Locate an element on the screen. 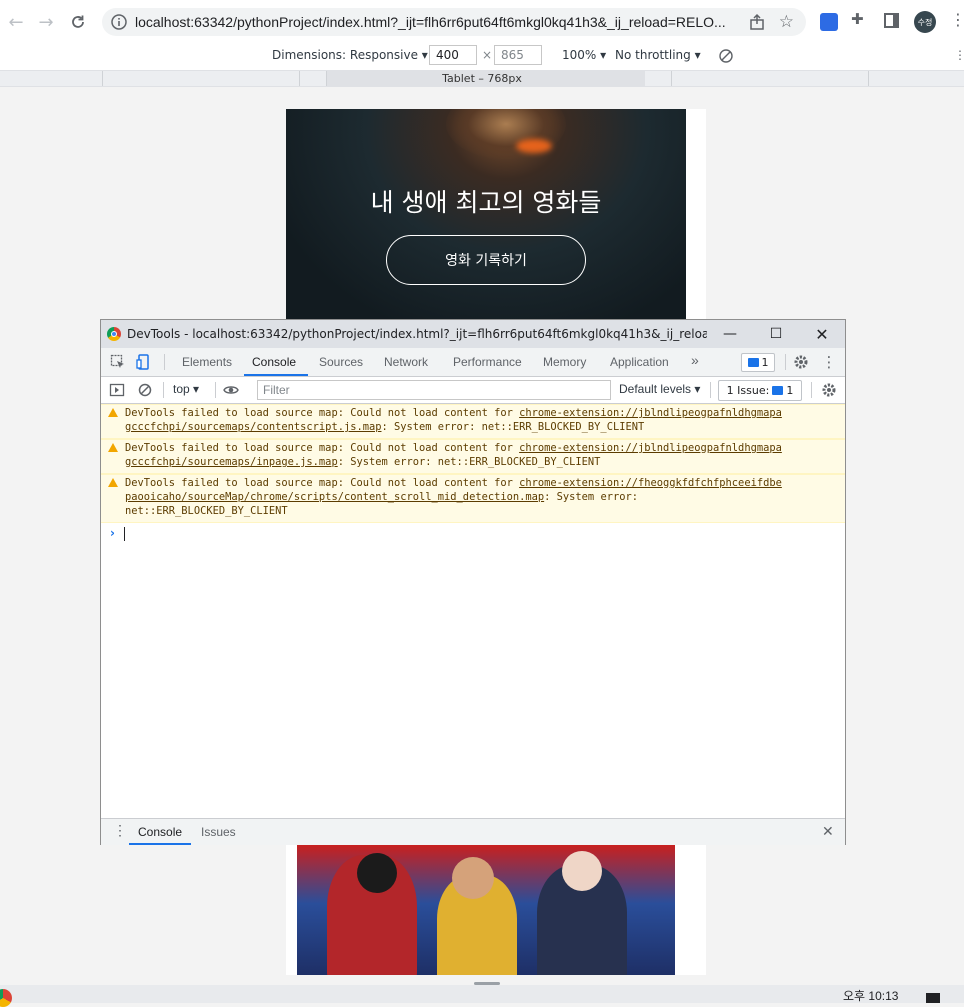  star-icon: ☆ is located at coordinates (786, 22).